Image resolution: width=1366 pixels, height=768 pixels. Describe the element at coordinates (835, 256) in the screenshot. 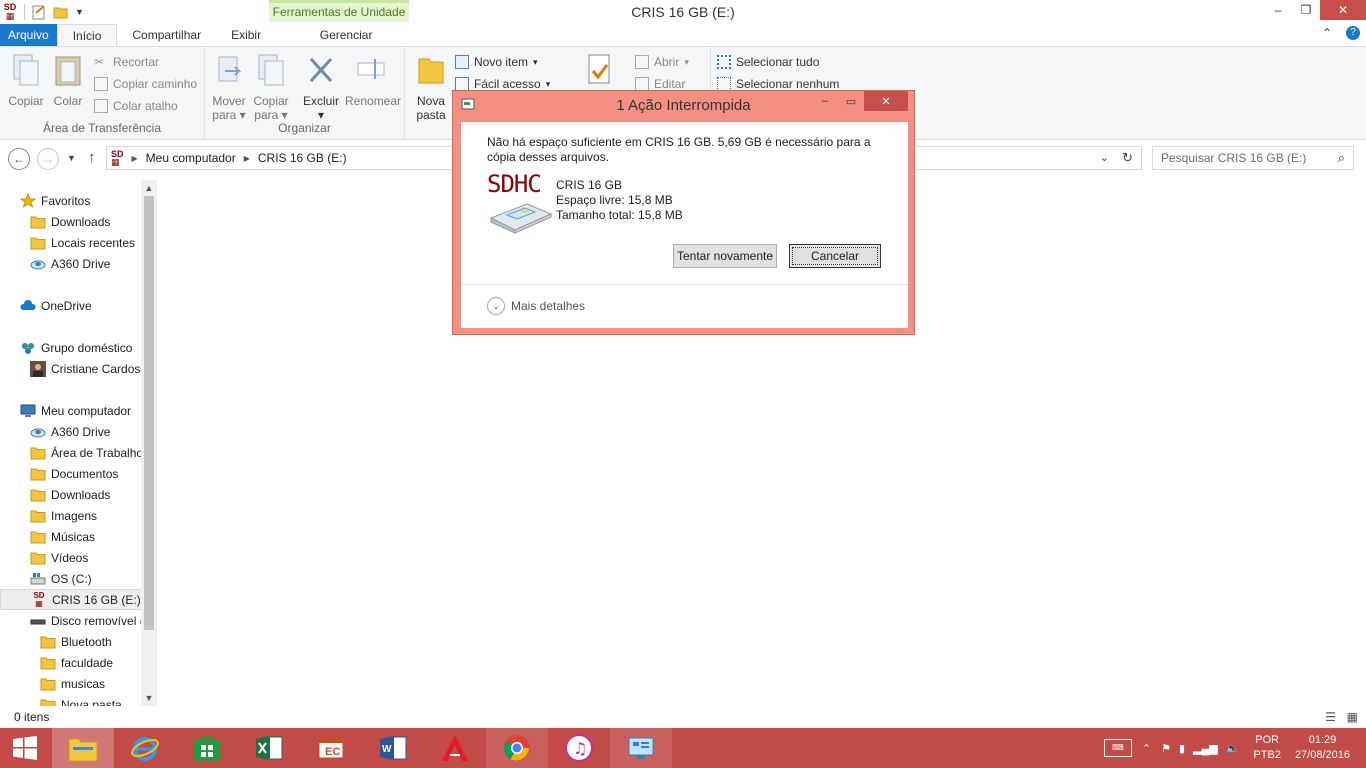

I see `cancel-button: Cancelar` at that location.